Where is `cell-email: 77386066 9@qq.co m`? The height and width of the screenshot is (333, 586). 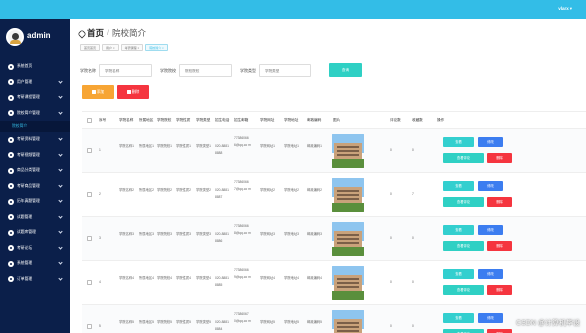
cell-email: 77386066 9@qq.co m is located at coordinates (242, 273).